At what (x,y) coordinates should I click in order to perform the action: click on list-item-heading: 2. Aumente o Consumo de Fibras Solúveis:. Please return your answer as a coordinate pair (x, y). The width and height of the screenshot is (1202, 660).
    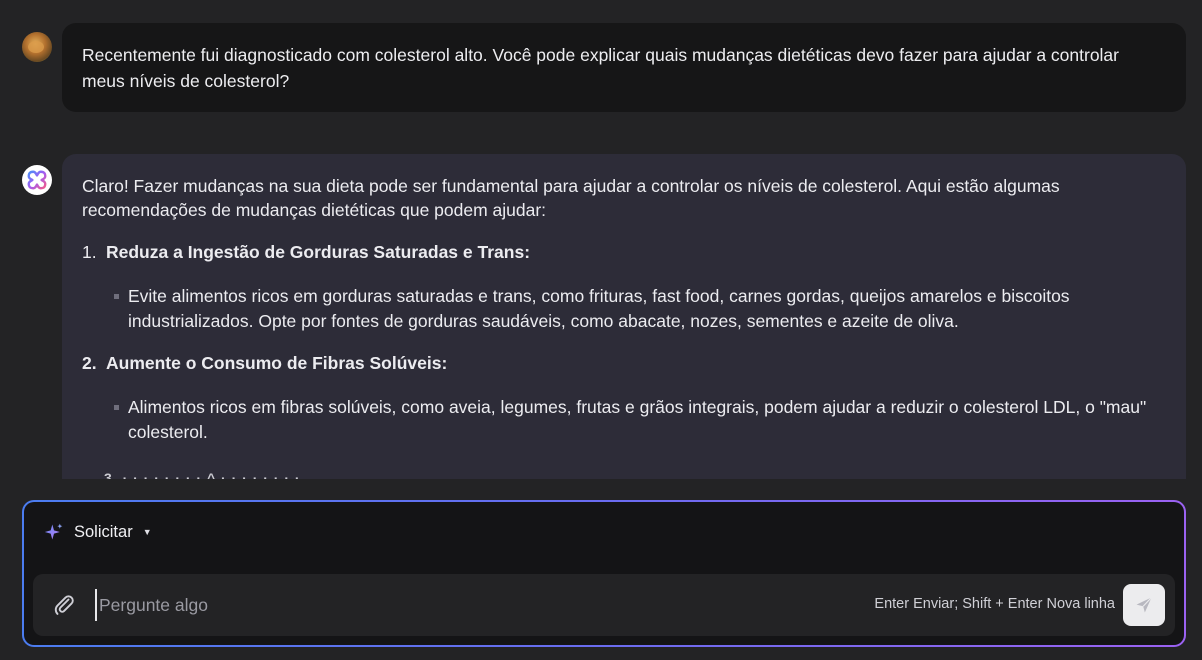
    Looking at the image, I should click on (624, 363).